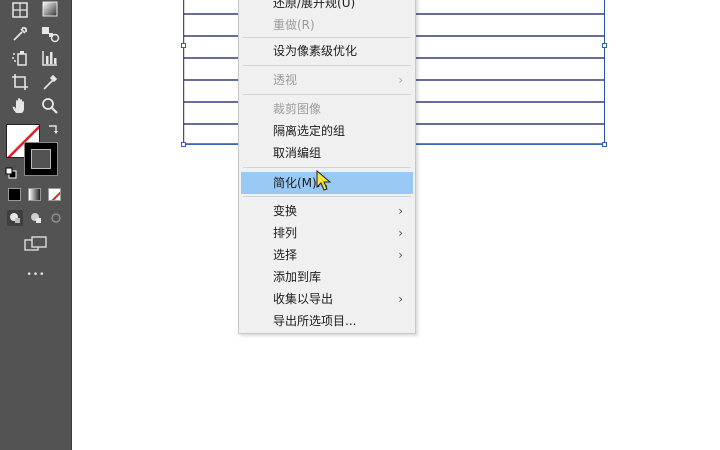 The height and width of the screenshot is (450, 720). I want to click on crop-tool-icon, so click(20, 82).